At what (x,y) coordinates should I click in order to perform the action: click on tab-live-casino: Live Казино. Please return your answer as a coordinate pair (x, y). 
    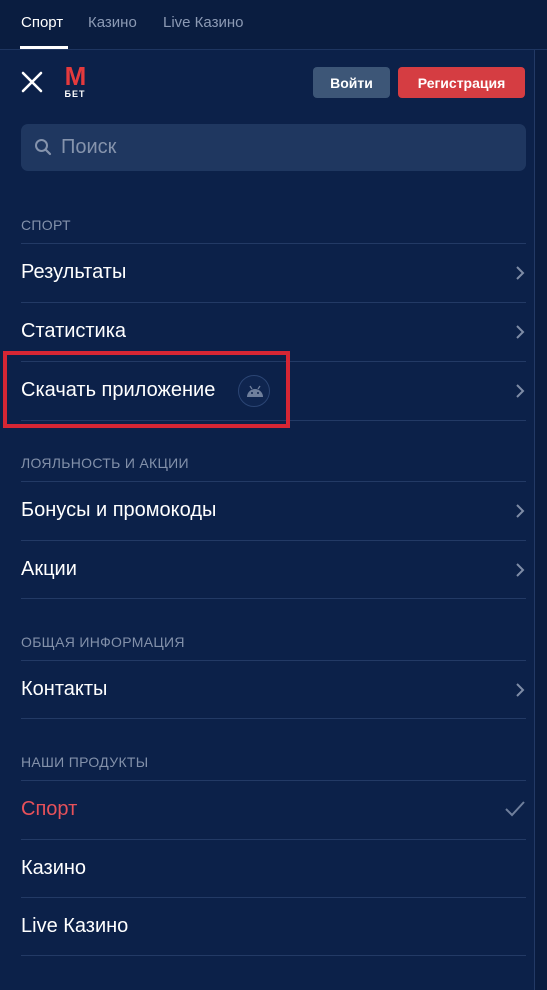
    Looking at the image, I should click on (203, 22).